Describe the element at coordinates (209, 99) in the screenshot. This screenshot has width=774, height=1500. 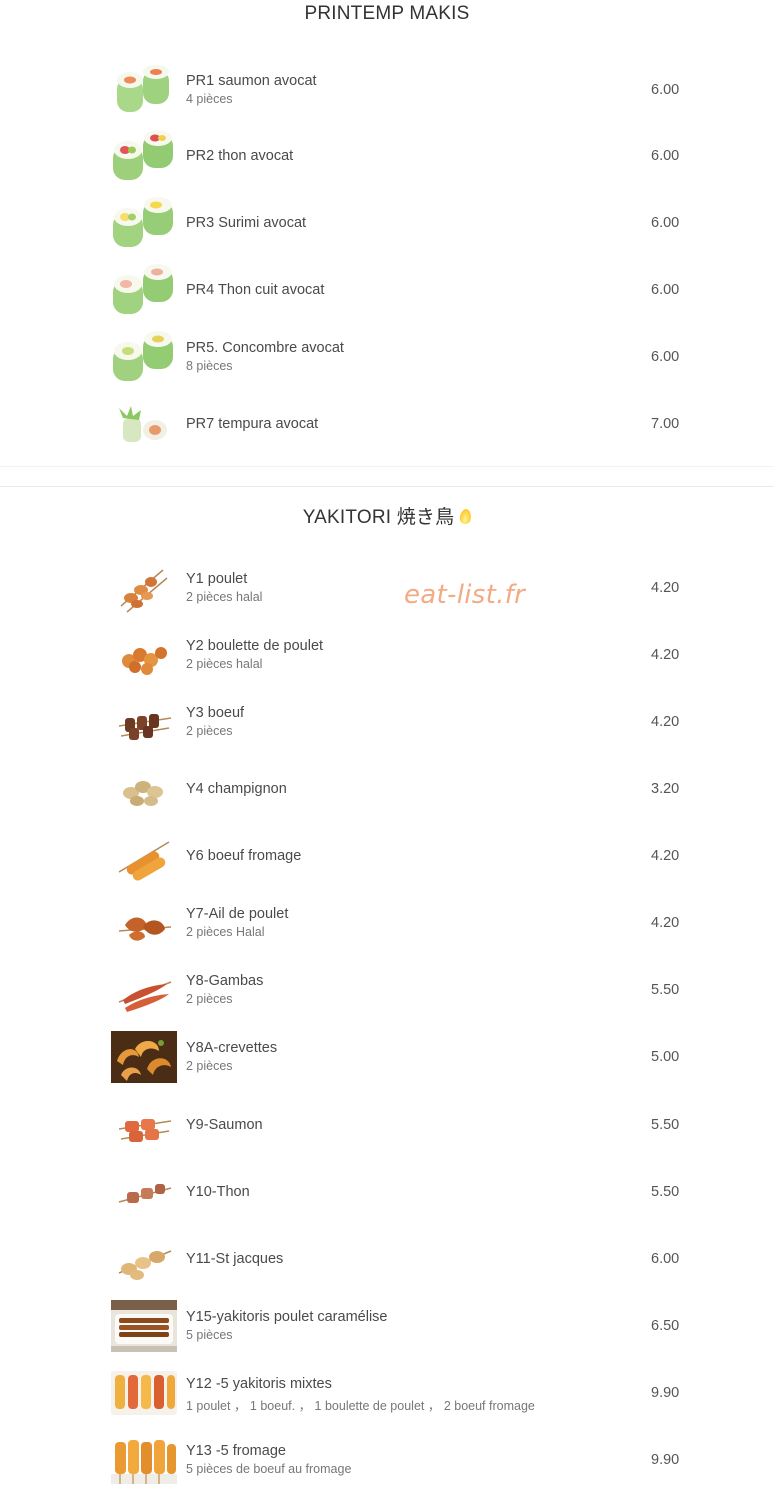
I see `item-description: 4 pièces` at that location.